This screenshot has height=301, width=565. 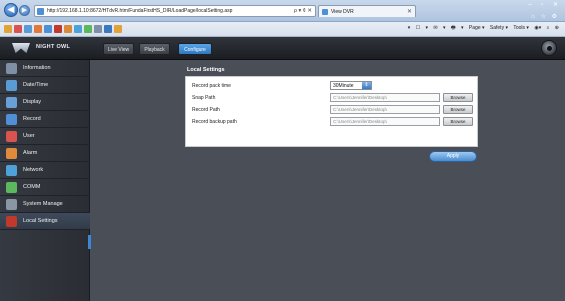 I want to click on sidebar-item-label: Date/Time, so click(x=36, y=85).